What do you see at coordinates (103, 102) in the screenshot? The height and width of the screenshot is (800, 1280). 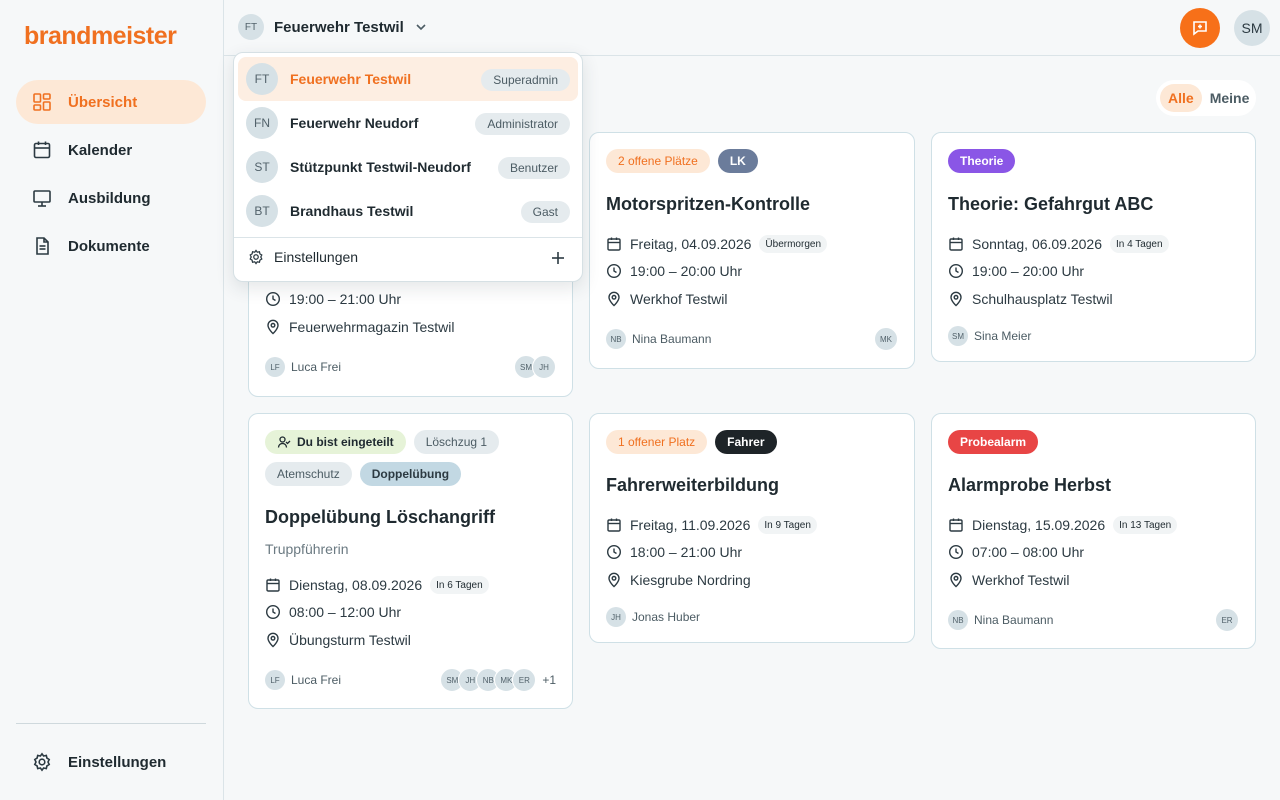 I see `sidebar-item-label: Übersicht` at bounding box center [103, 102].